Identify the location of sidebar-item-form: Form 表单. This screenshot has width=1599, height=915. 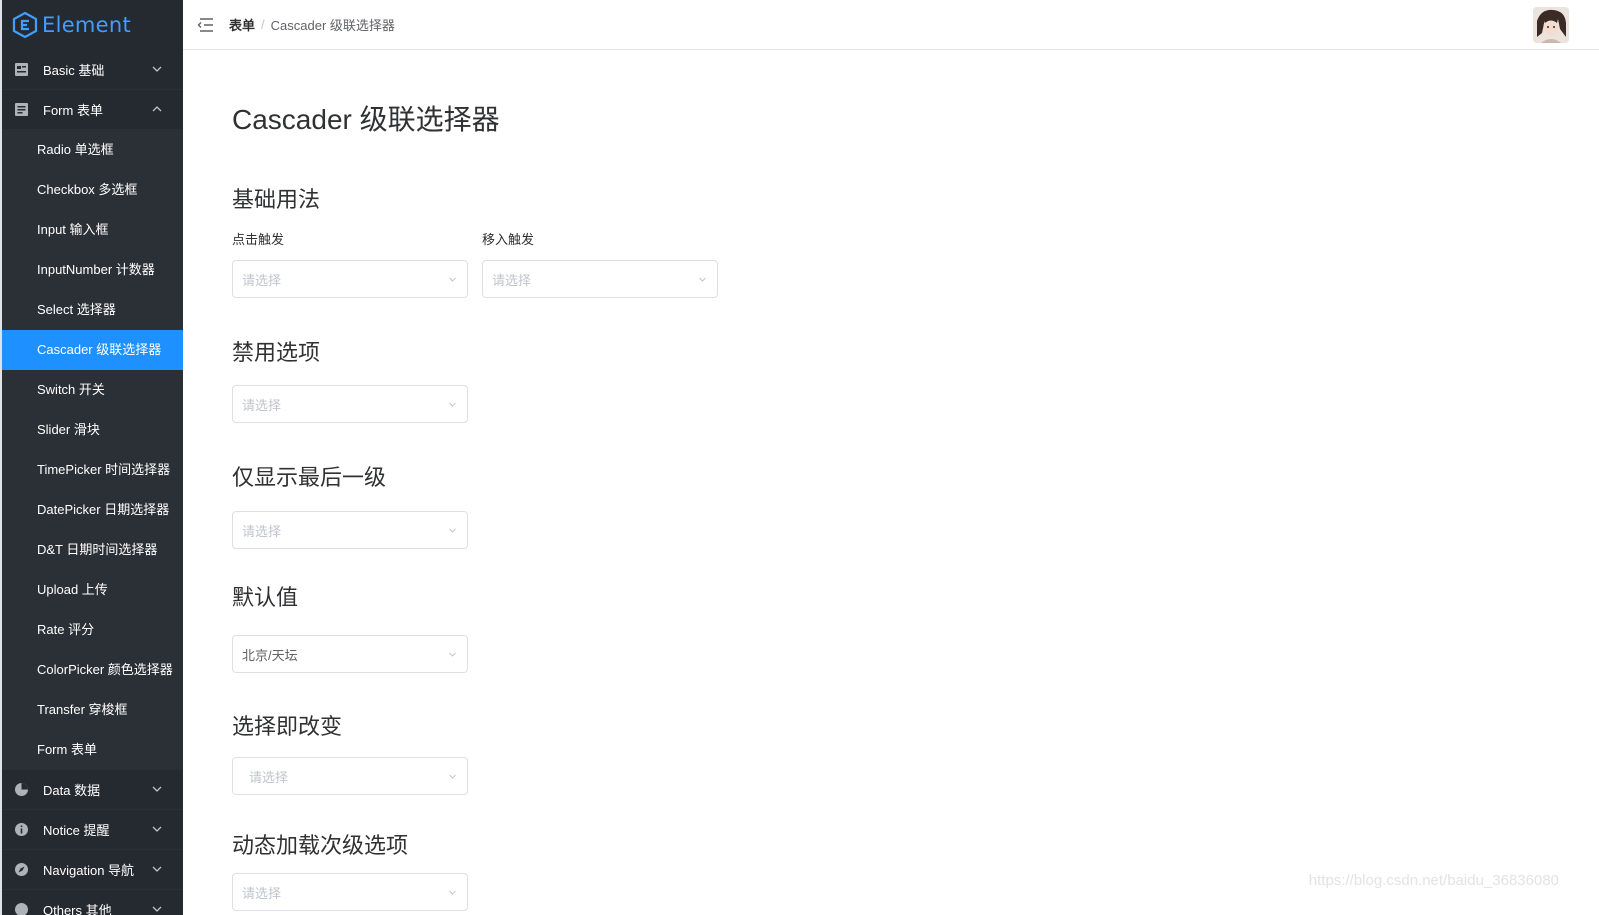
(92, 750).